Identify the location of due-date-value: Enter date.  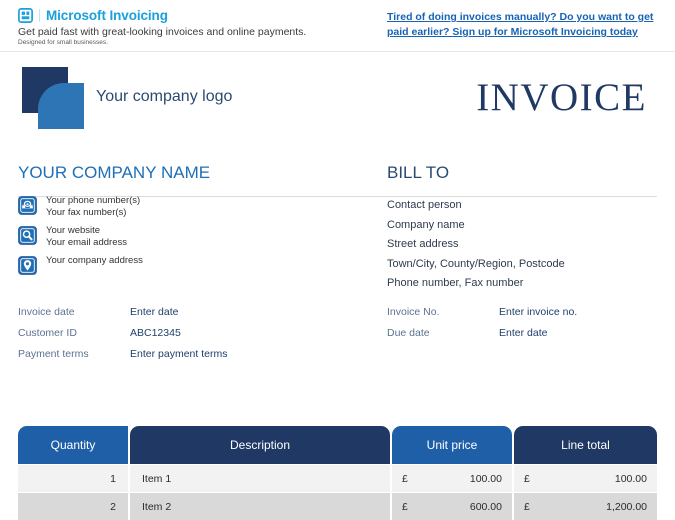
(523, 333).